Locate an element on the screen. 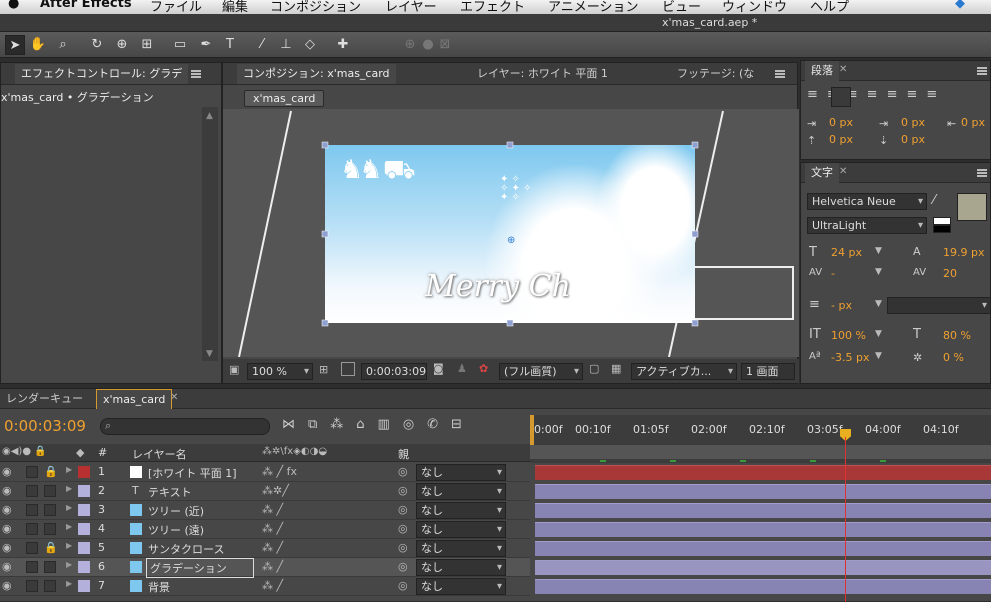 This screenshot has width=991, height=602. stroke-width-value: - px is located at coordinates (841, 305).